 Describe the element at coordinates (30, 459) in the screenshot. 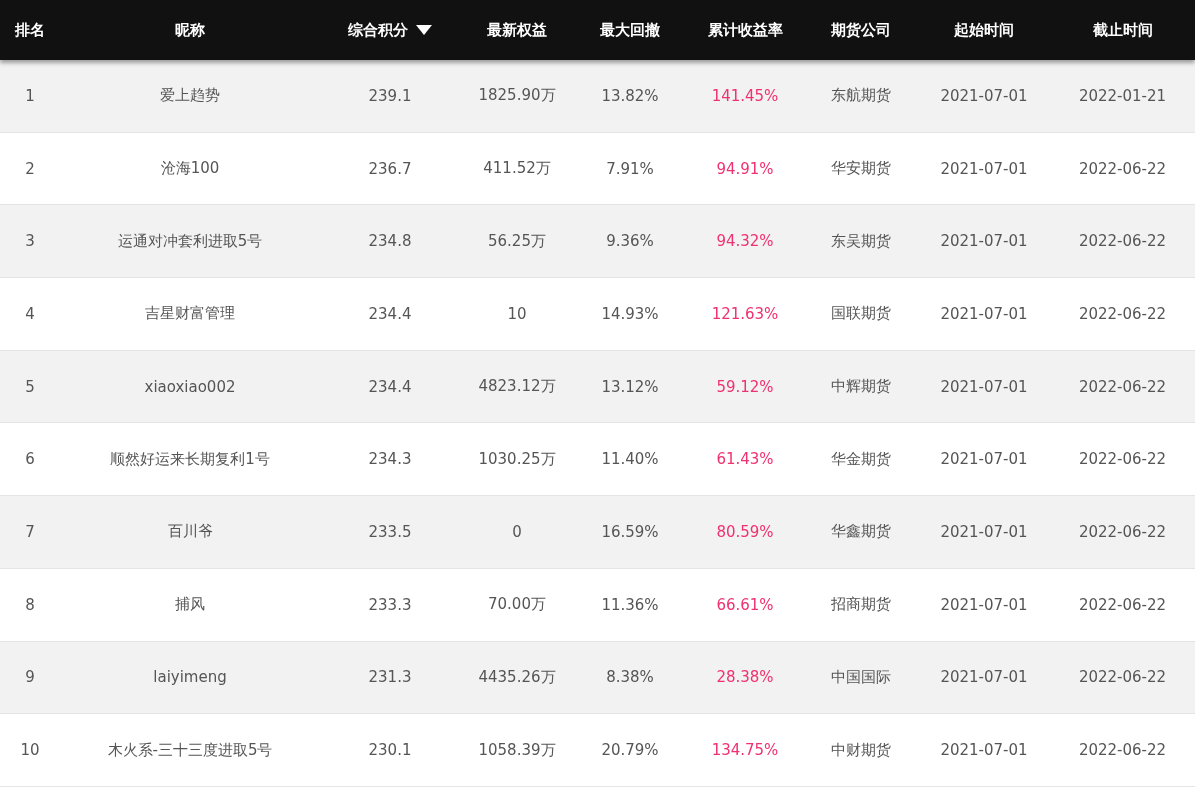

I see `rank-cell: 6` at that location.